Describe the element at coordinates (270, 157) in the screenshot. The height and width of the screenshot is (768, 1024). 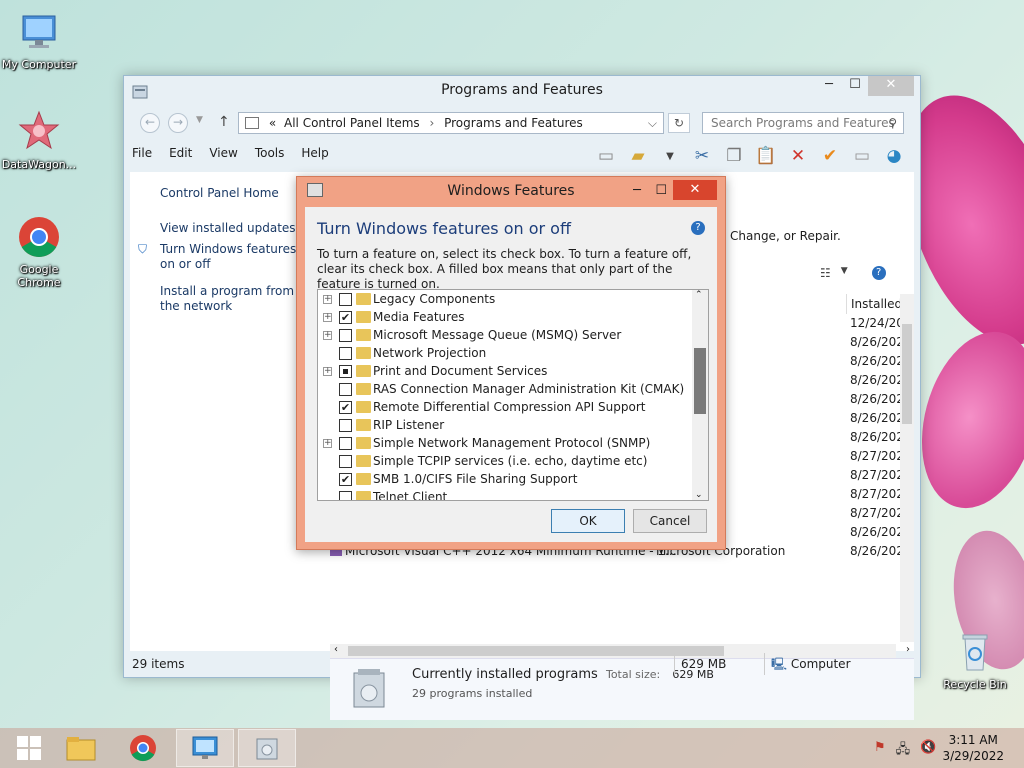
I see `menu-tools: Tools` at that location.